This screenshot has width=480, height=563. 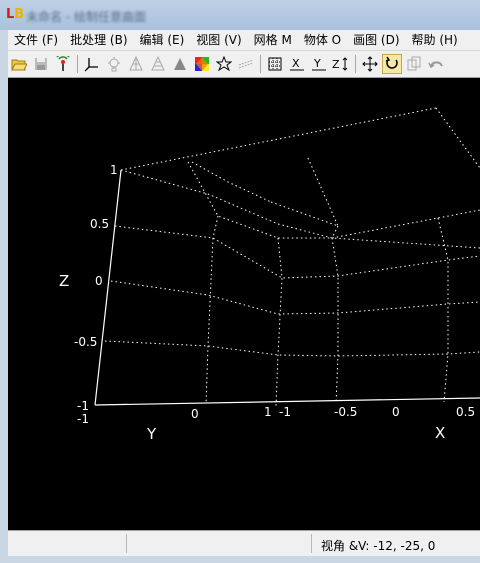 I want to click on z-axis-icon: Z, so click(x=341, y=64).